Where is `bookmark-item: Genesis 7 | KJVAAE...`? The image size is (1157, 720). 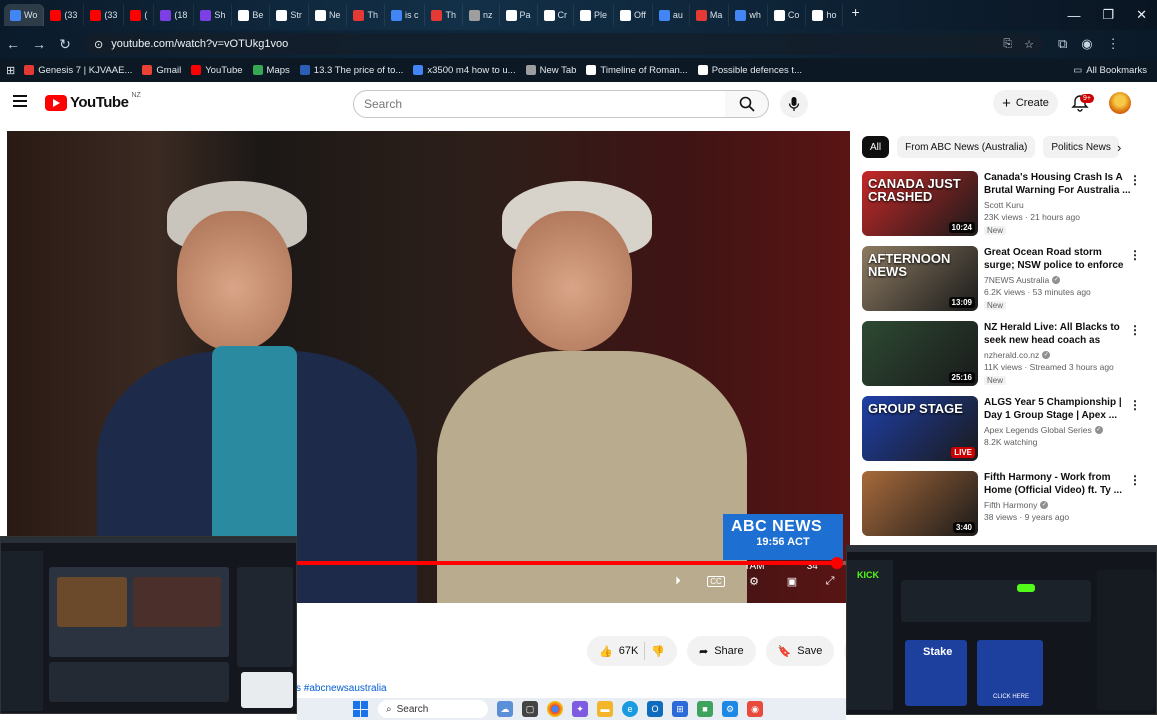 bookmark-item: Genesis 7 | KJVAAE... is located at coordinates (78, 70).